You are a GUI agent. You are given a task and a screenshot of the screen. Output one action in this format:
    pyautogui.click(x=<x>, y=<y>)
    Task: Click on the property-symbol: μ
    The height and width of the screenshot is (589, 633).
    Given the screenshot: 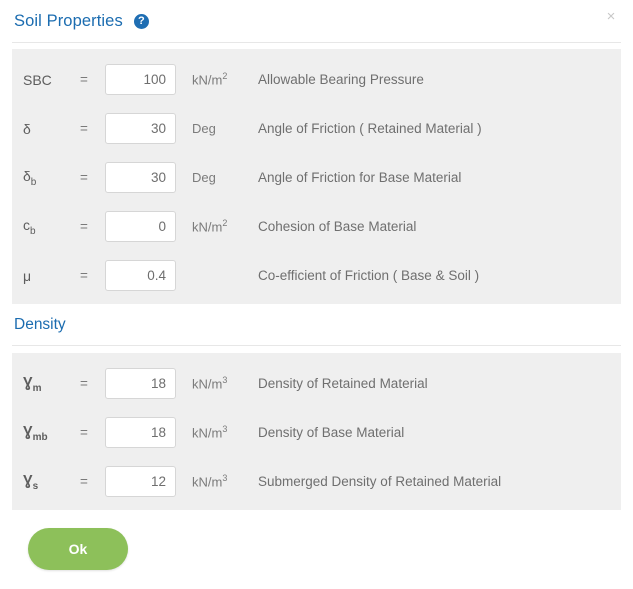 What is the action you would take?
    pyautogui.click(x=46, y=276)
    